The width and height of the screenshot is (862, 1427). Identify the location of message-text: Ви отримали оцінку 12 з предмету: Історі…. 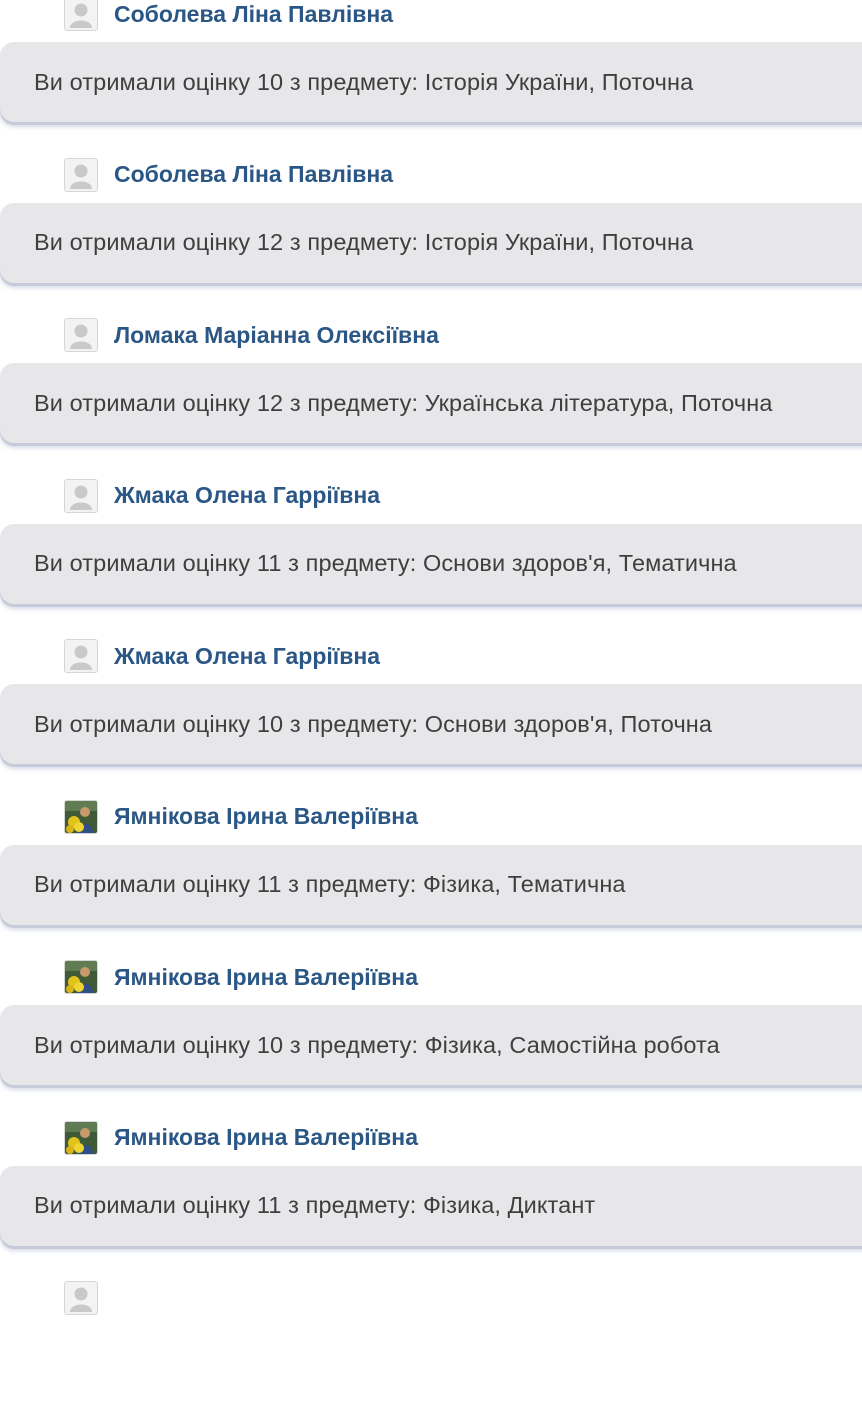
(364, 242).